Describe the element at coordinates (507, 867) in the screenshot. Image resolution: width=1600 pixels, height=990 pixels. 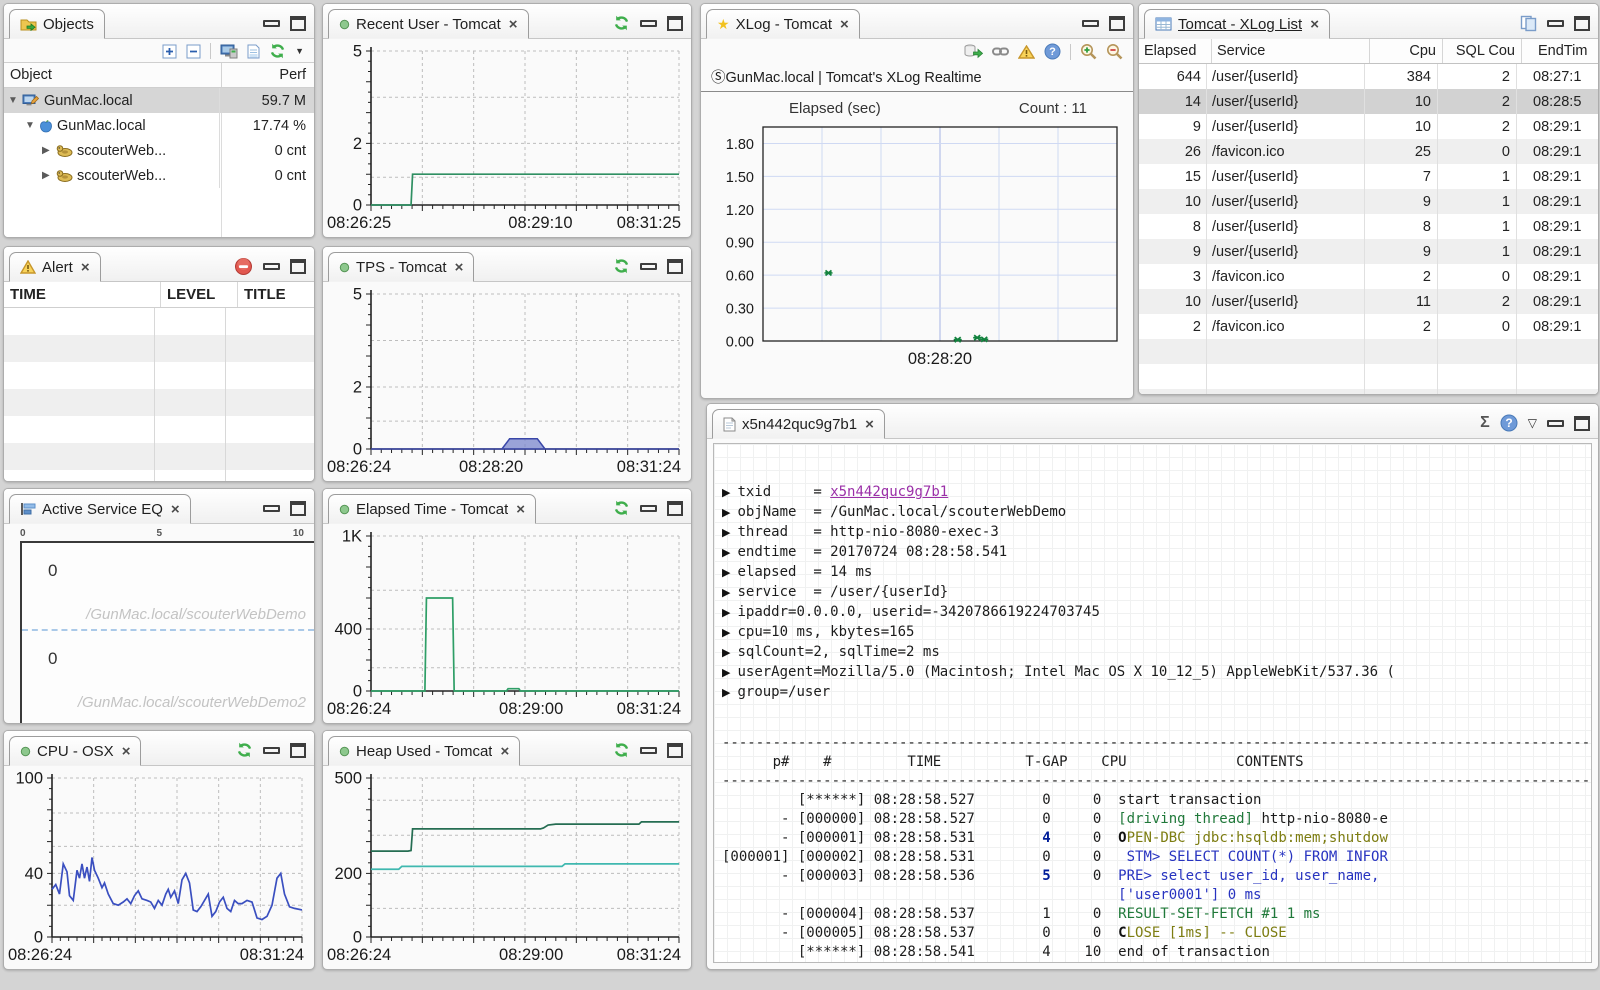
I see `heap-used-chart: 500 200 0 08:26:24 08:29:00 08:31:24` at that location.